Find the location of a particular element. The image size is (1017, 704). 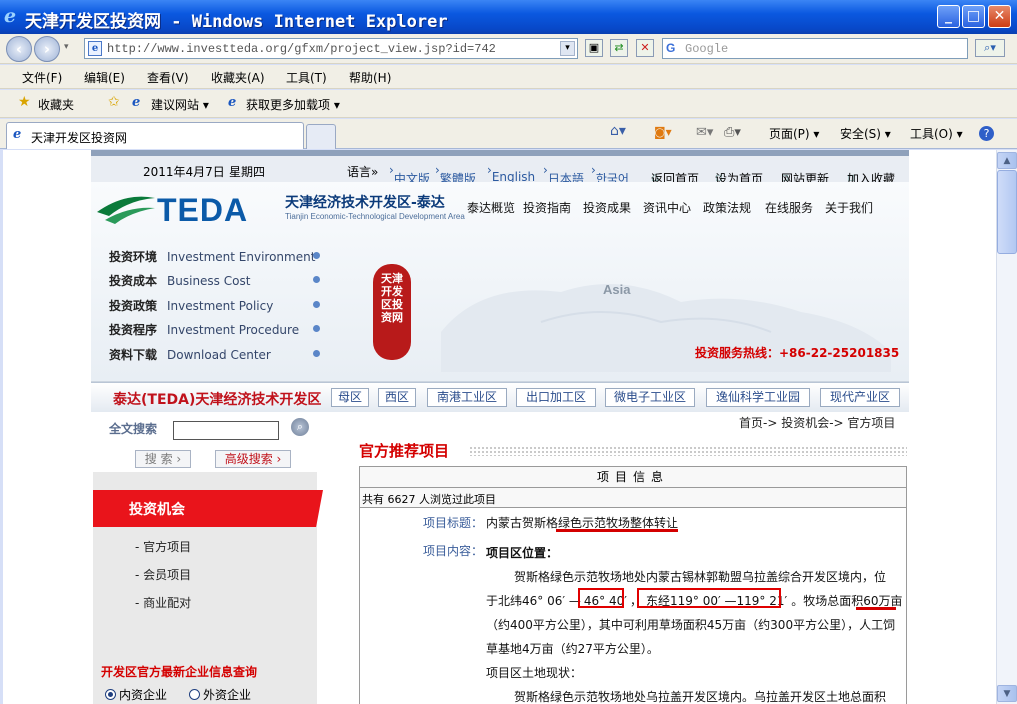

lang-traditional: › 繁體版 is located at coordinates (455, 174).